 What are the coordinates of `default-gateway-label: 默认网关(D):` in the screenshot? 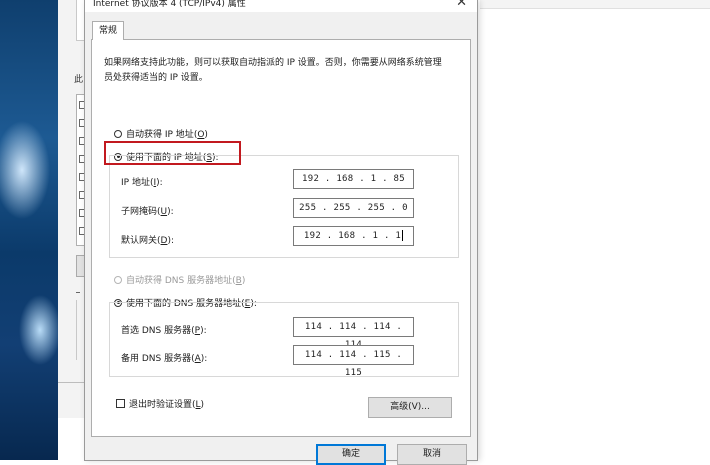 It's located at (148, 241).